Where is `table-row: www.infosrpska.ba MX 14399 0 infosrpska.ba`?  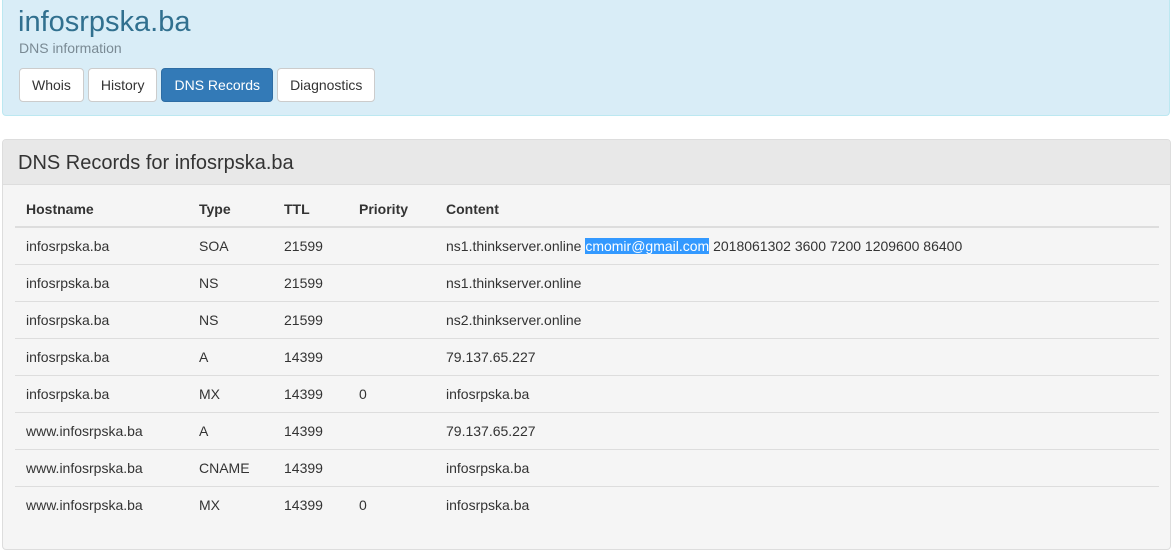 table-row: www.infosrpska.ba MX 14399 0 infosrpska.ba is located at coordinates (587, 504).